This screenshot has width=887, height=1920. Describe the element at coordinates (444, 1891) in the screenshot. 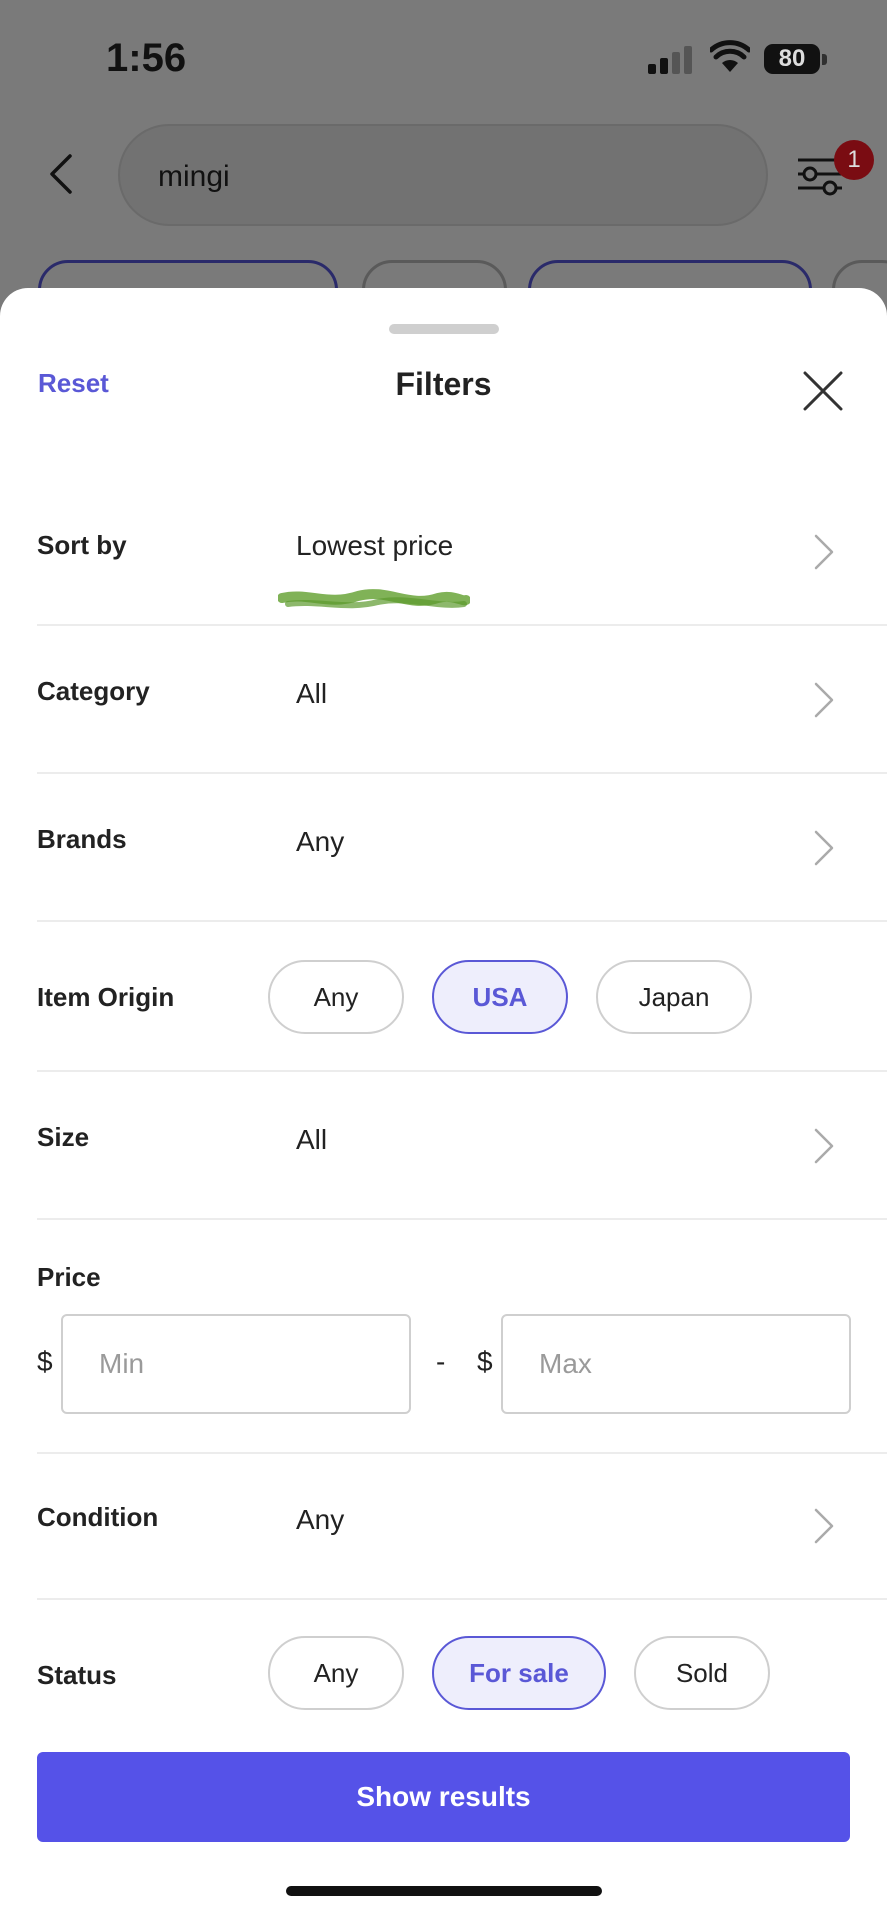

I see `home-indicator` at that location.